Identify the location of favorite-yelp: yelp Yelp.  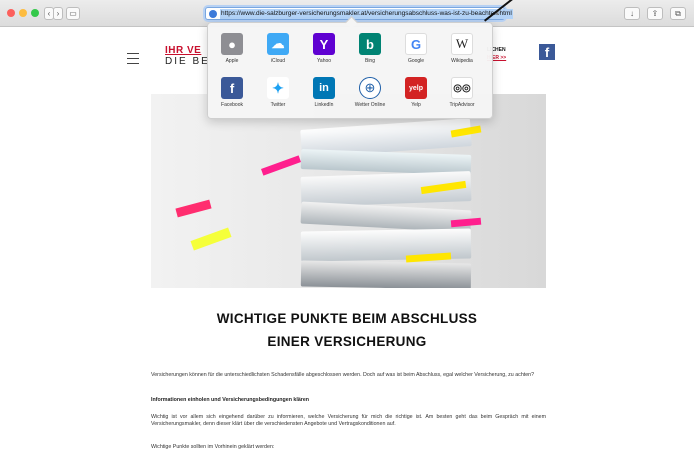
(416, 92).